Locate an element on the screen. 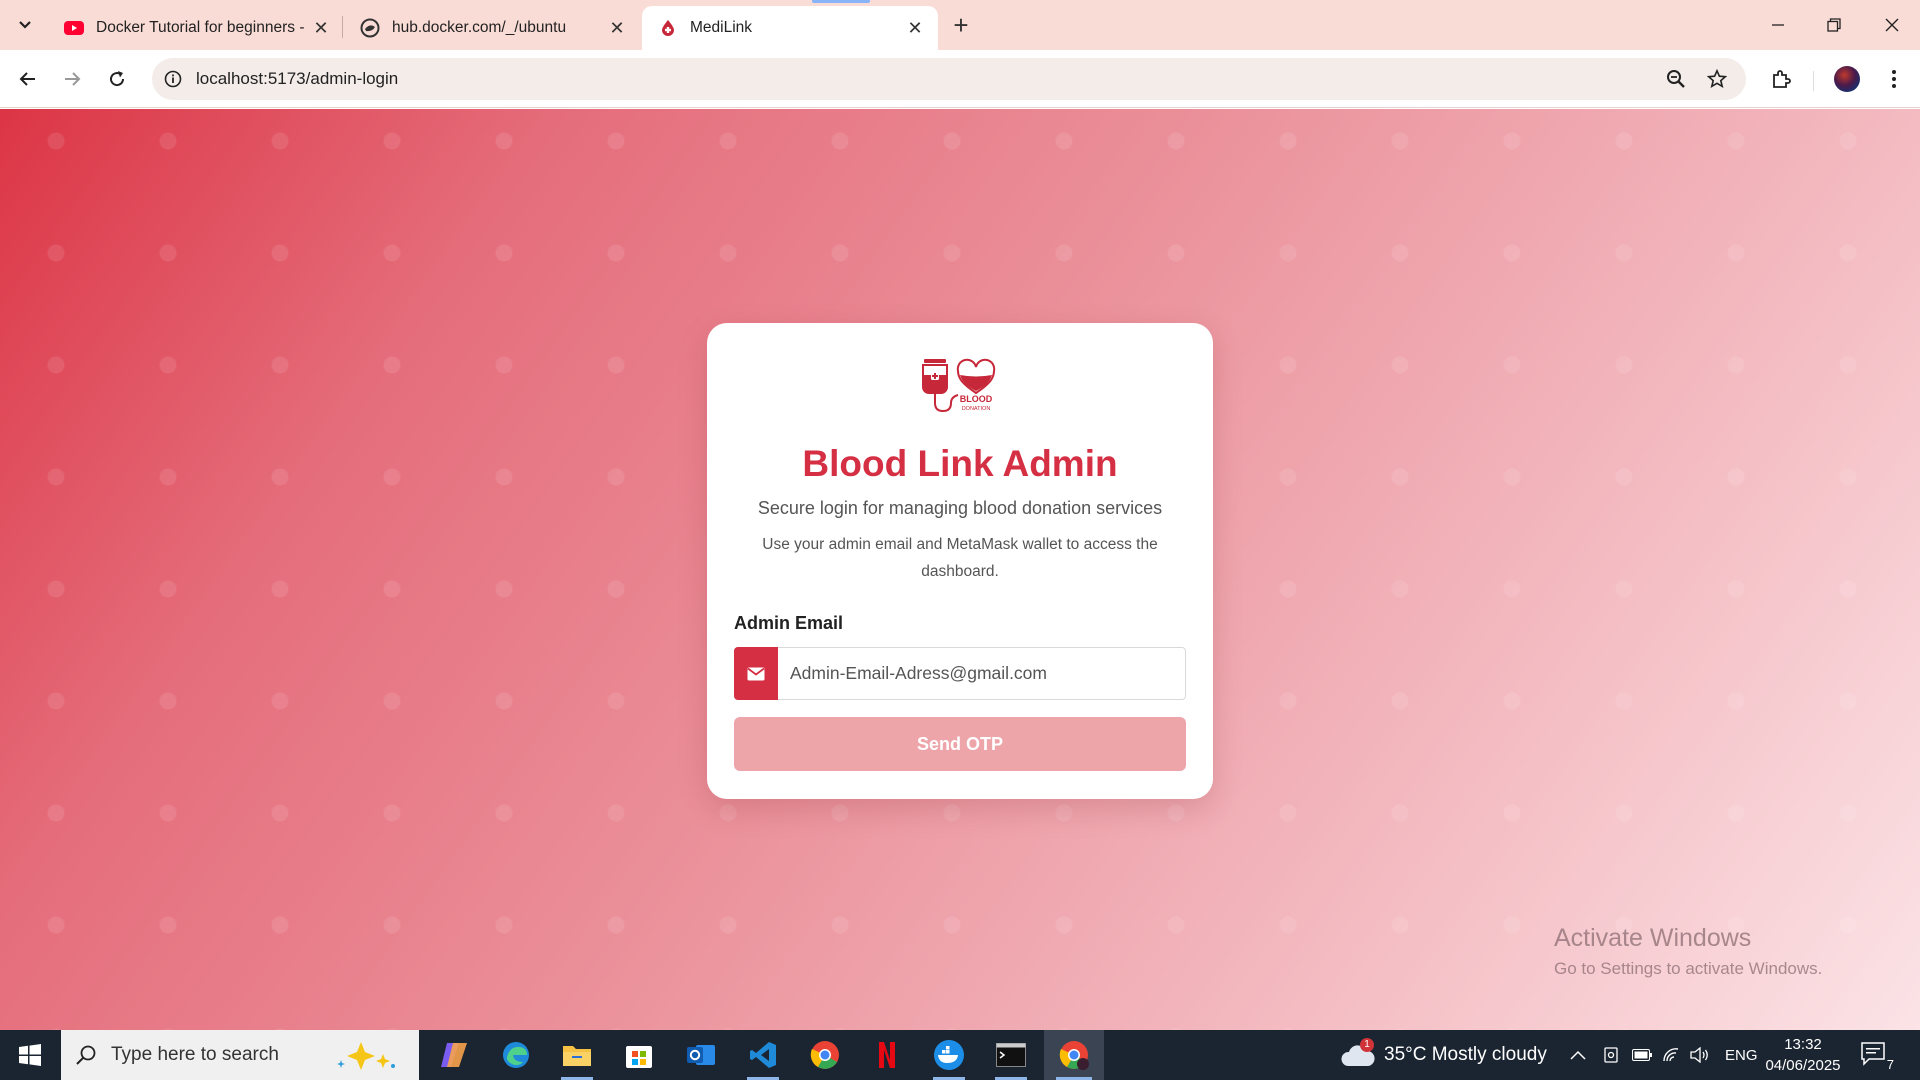  taskbar-docker is located at coordinates (949, 1055).